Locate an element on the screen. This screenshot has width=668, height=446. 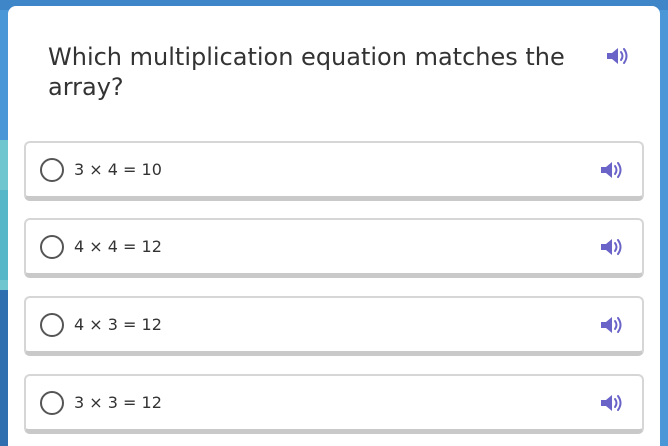
answer-option-label: 4 × 4 = 12 is located at coordinates (118, 246).